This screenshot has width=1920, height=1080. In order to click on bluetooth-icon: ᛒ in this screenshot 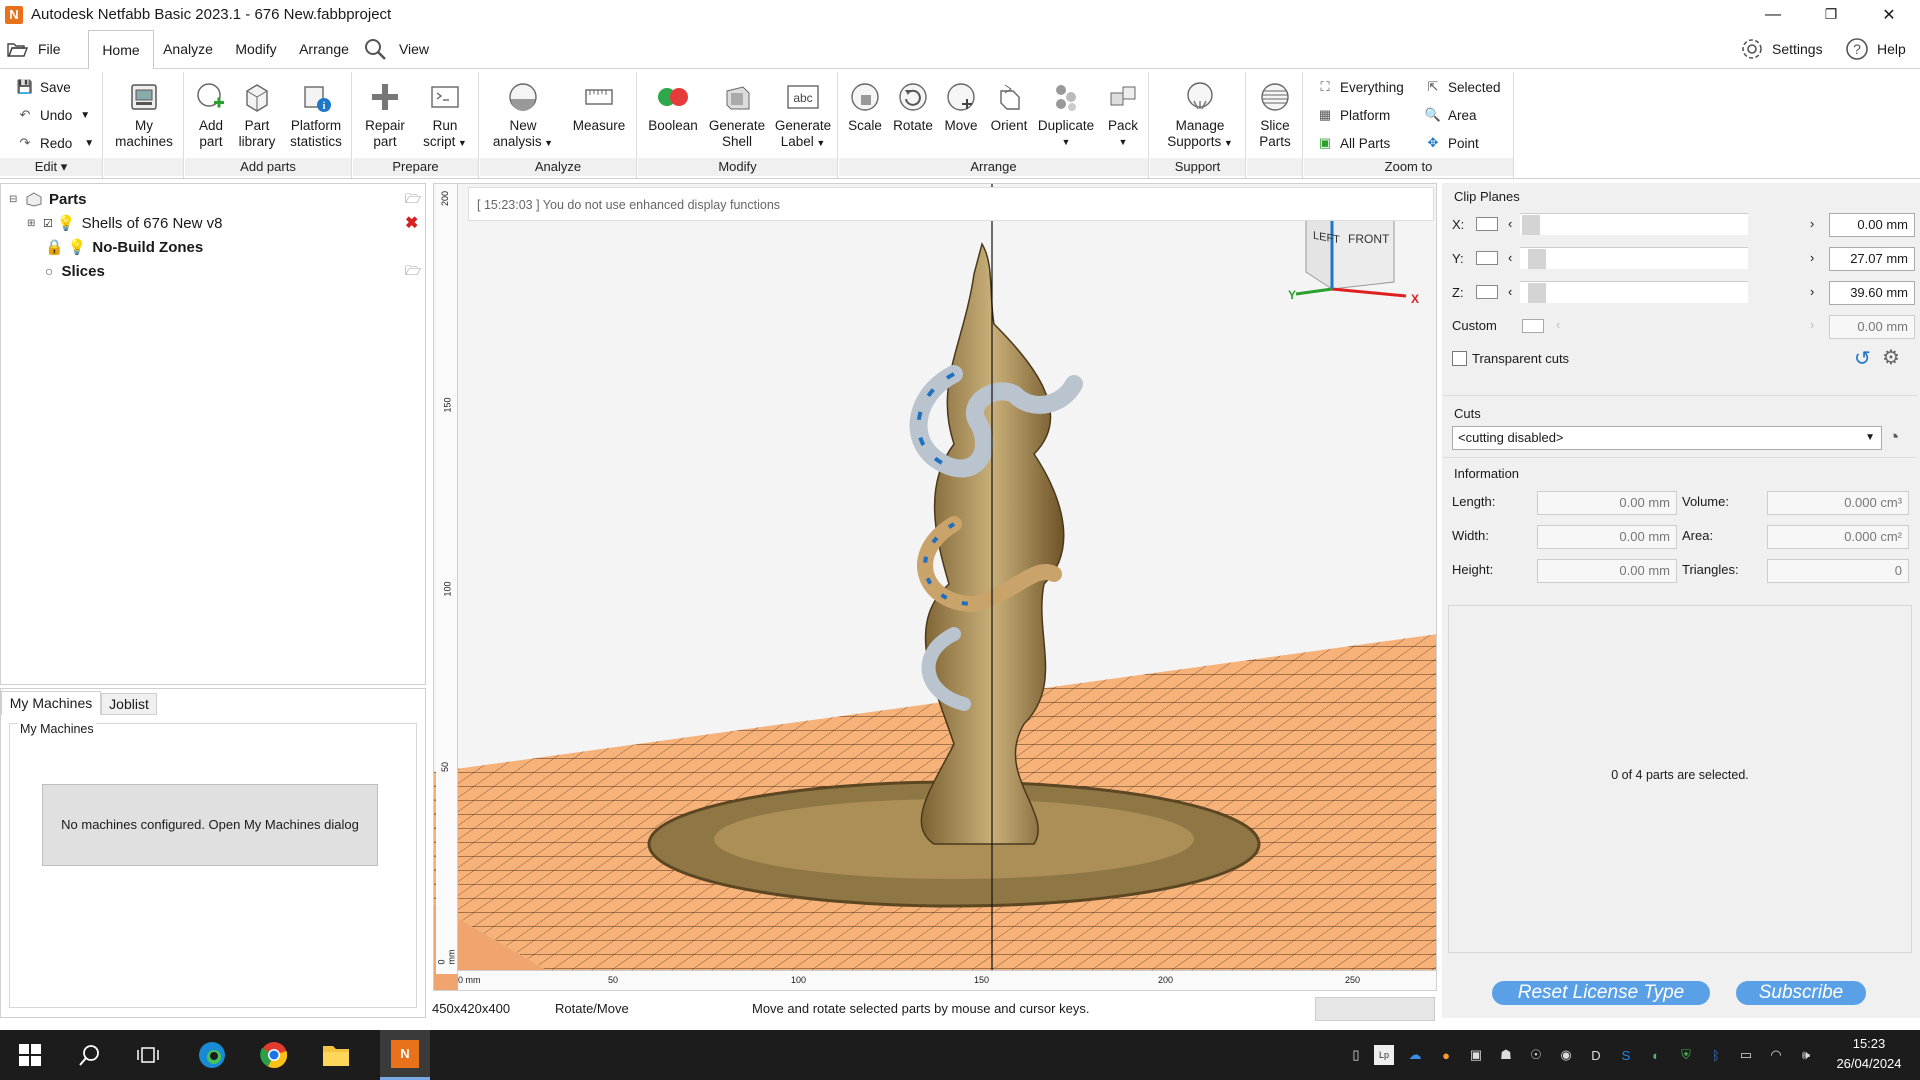, I will do `click(1716, 1055)`.